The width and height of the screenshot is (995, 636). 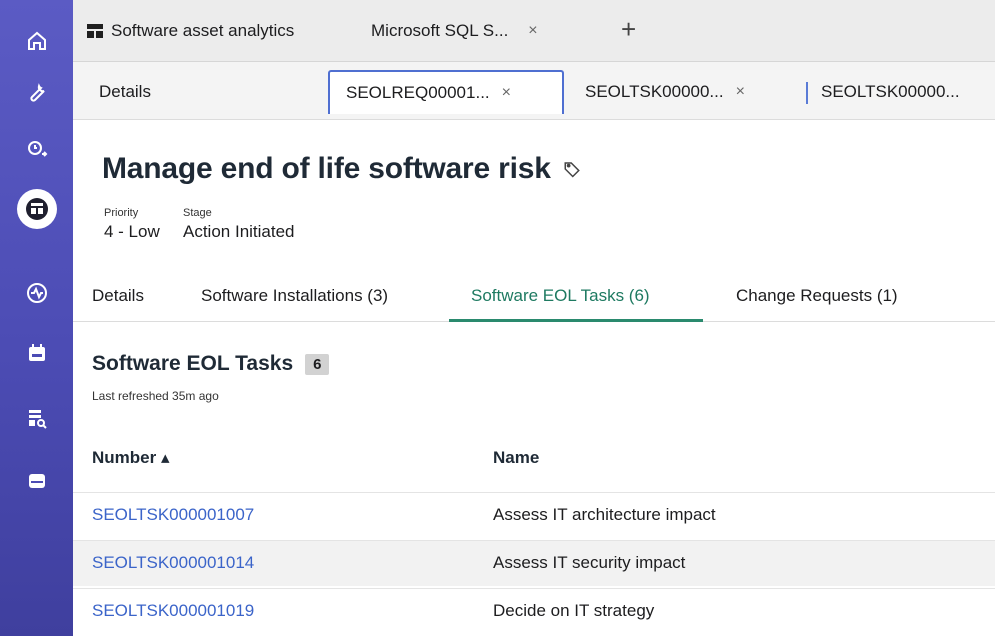 What do you see at coordinates (36, 418) in the screenshot?
I see `report-search-icon` at bounding box center [36, 418].